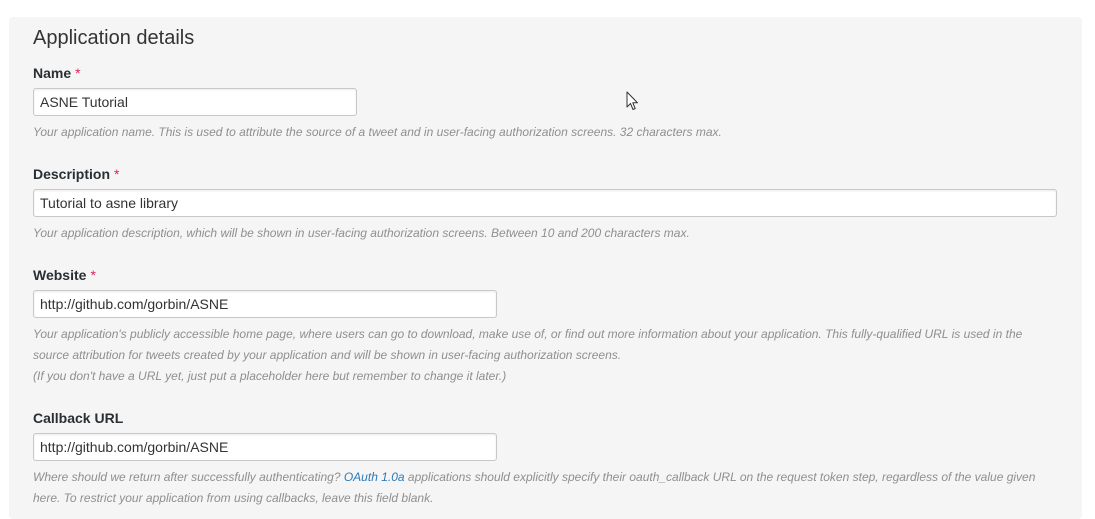 Image resolution: width=1095 pixels, height=519 pixels. What do you see at coordinates (195, 102) in the screenshot?
I see `name-input` at bounding box center [195, 102].